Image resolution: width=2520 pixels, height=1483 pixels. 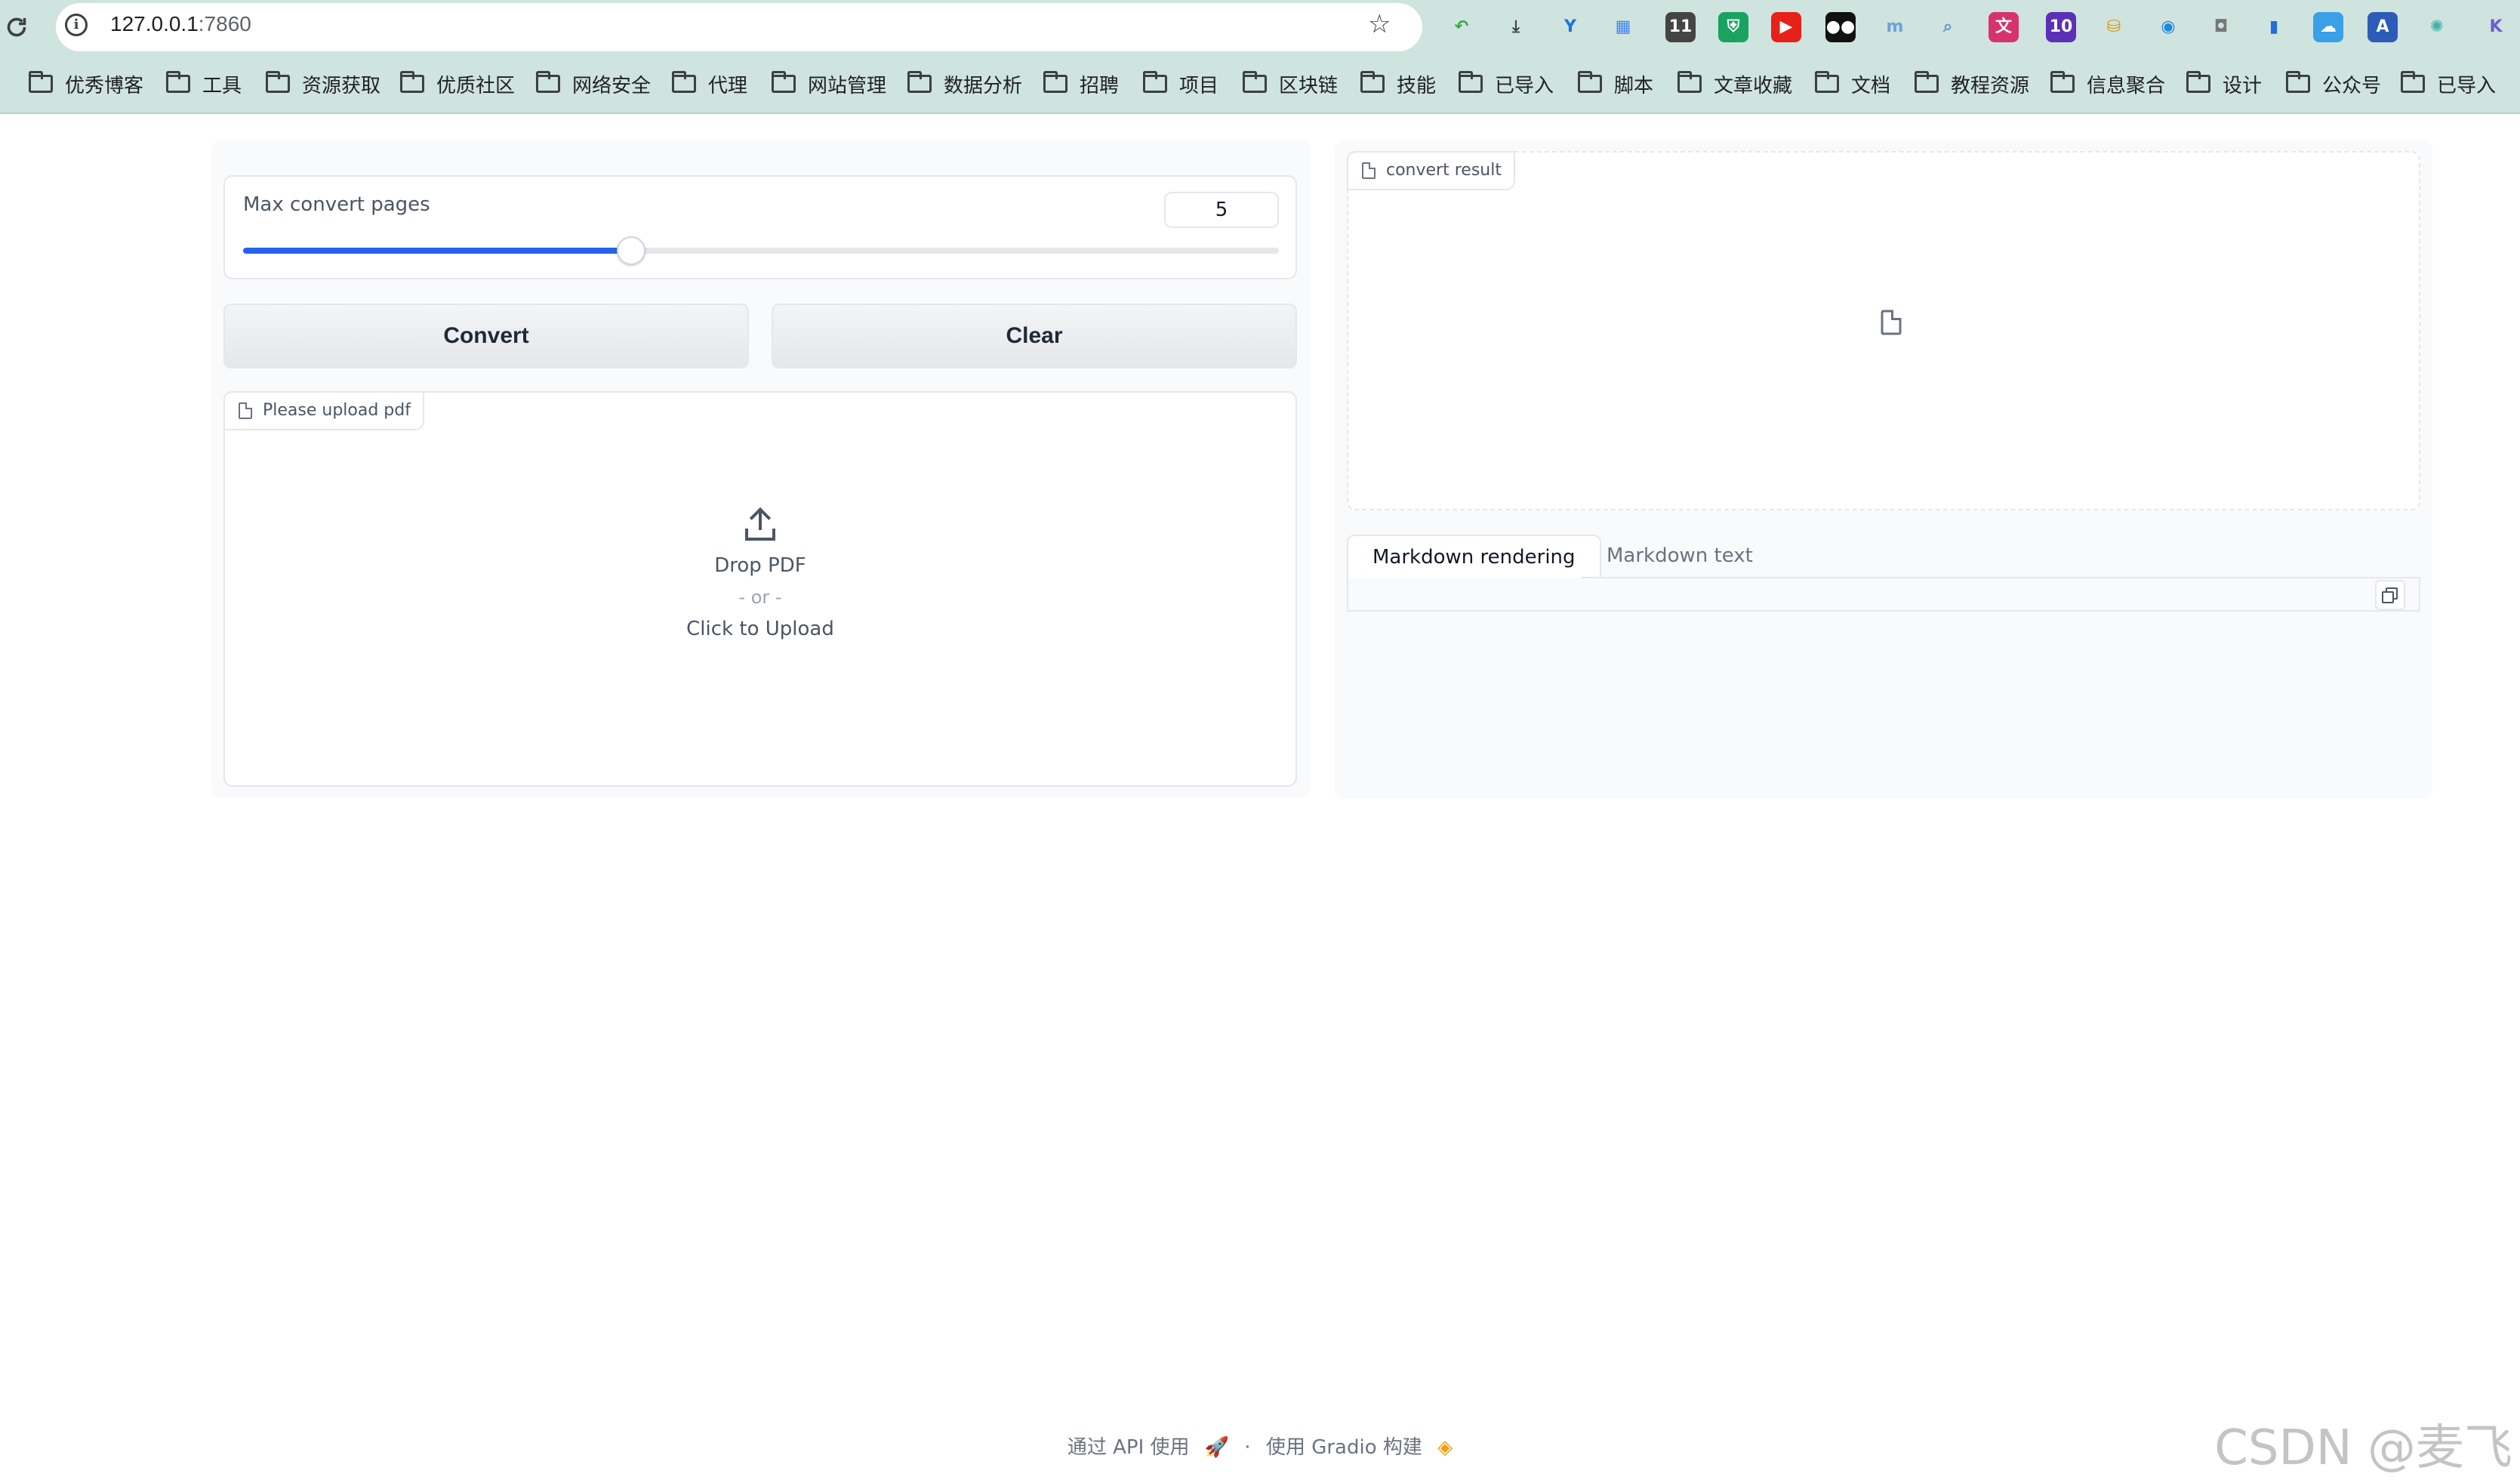 What do you see at coordinates (829, 84) in the screenshot?
I see `bookmark-folder: 网站管理` at bounding box center [829, 84].